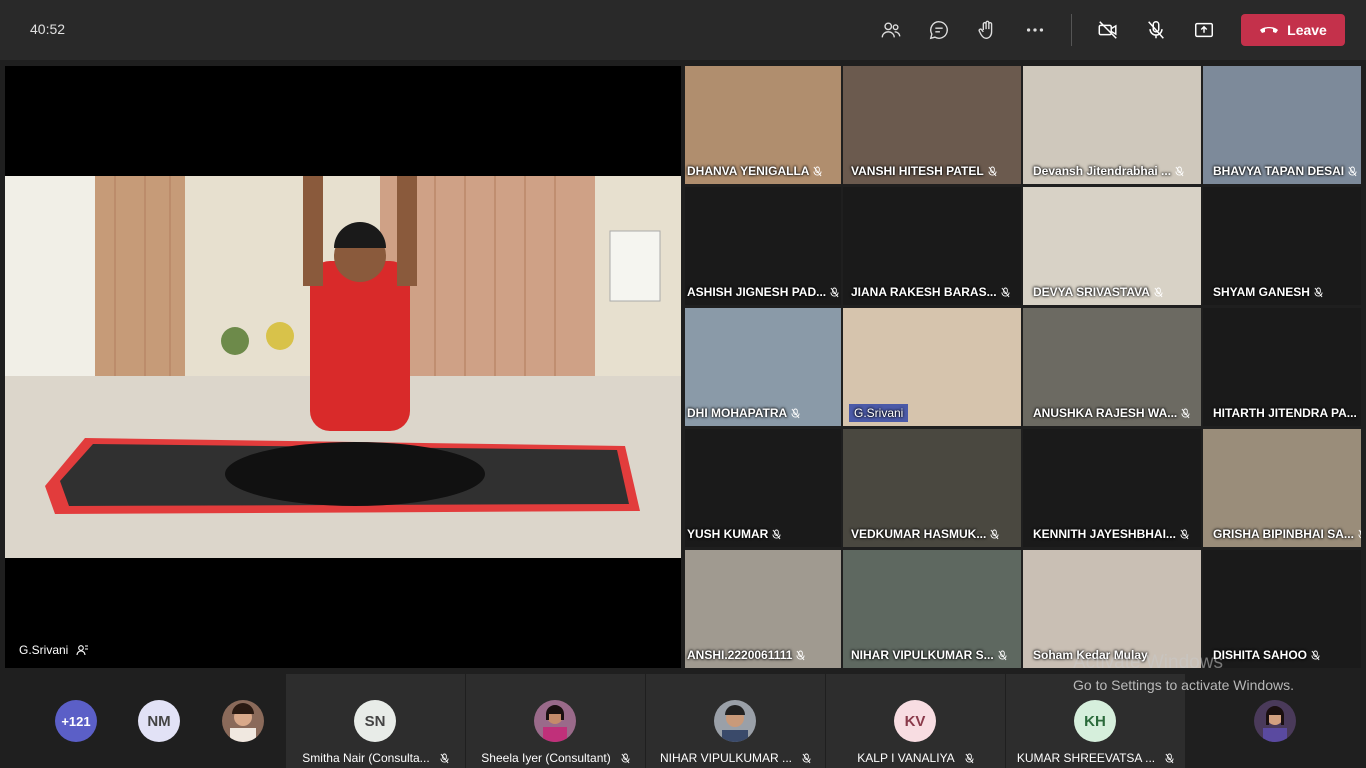  What do you see at coordinates (1269, 30) in the screenshot?
I see `phone-hangup-icon` at bounding box center [1269, 30].